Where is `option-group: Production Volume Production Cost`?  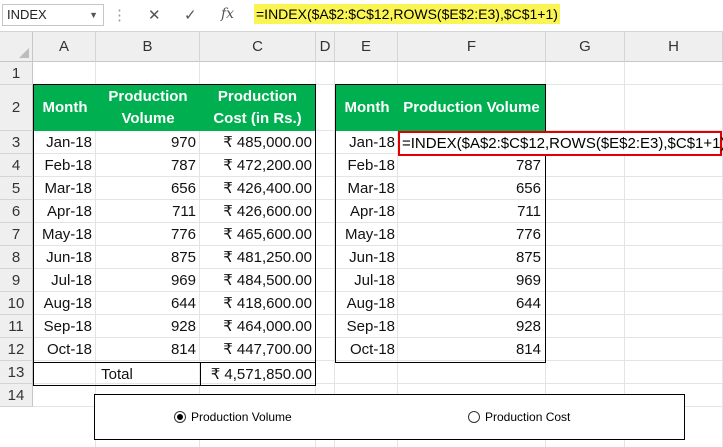
option-group: Production Volume Production Cost is located at coordinates (389, 417).